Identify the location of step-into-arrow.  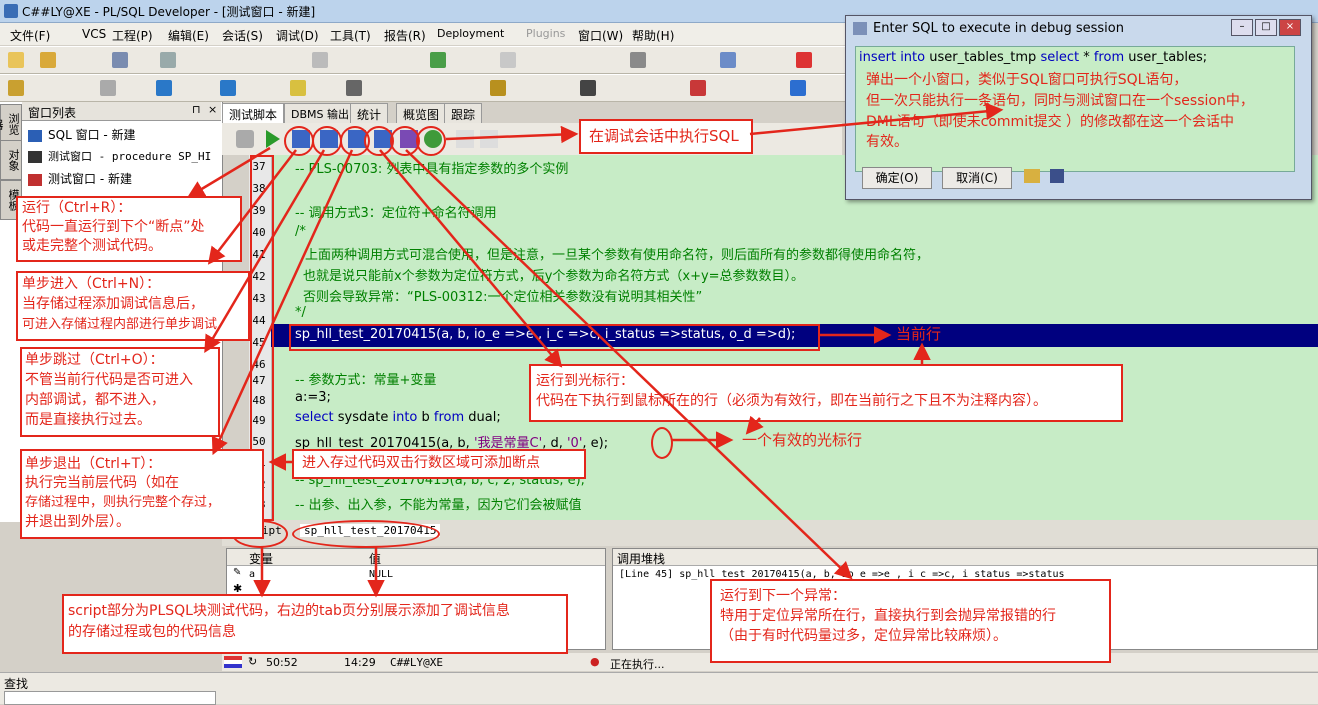
(252, 207).